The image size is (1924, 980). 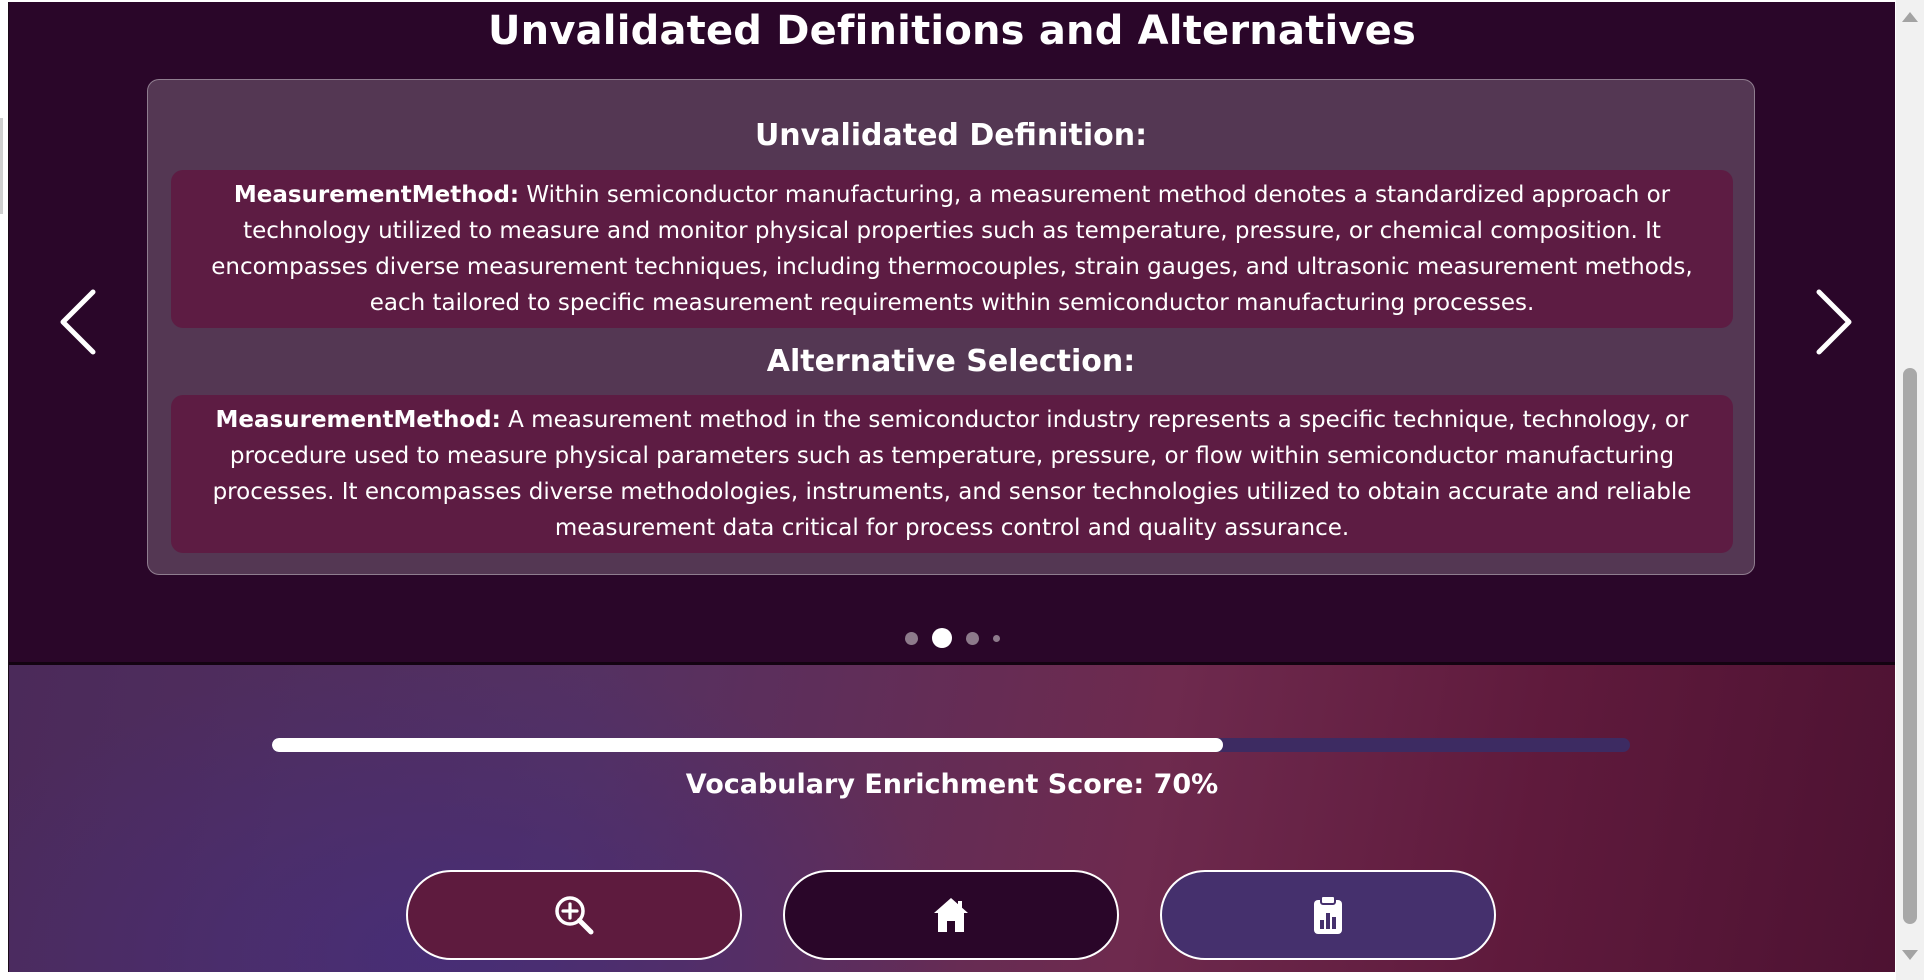 I want to click on score-progress-fill, so click(x=747, y=745).